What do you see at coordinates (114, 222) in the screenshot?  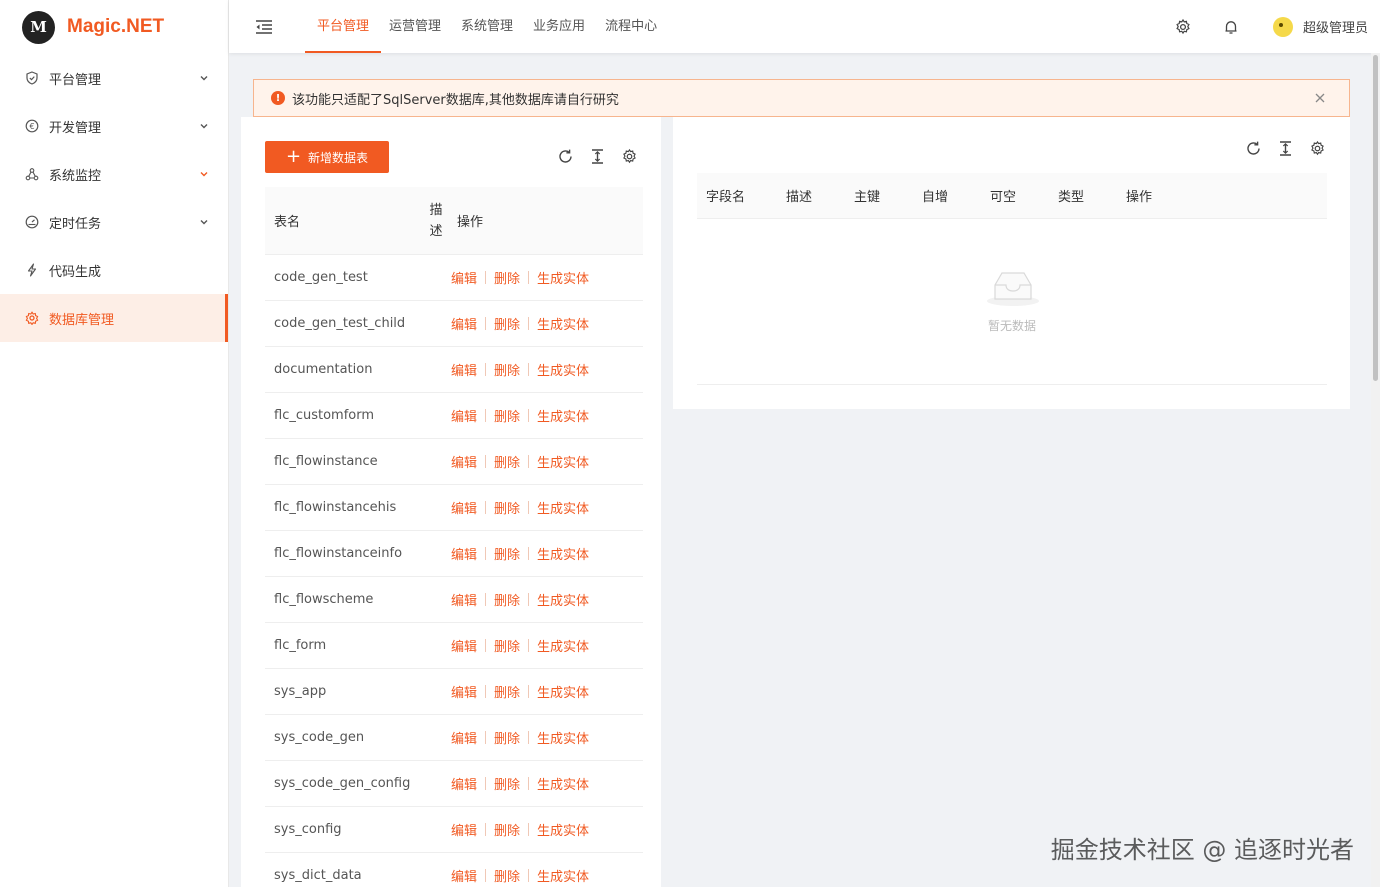 I see `sidebar-item-scheduler: 定时任务` at bounding box center [114, 222].